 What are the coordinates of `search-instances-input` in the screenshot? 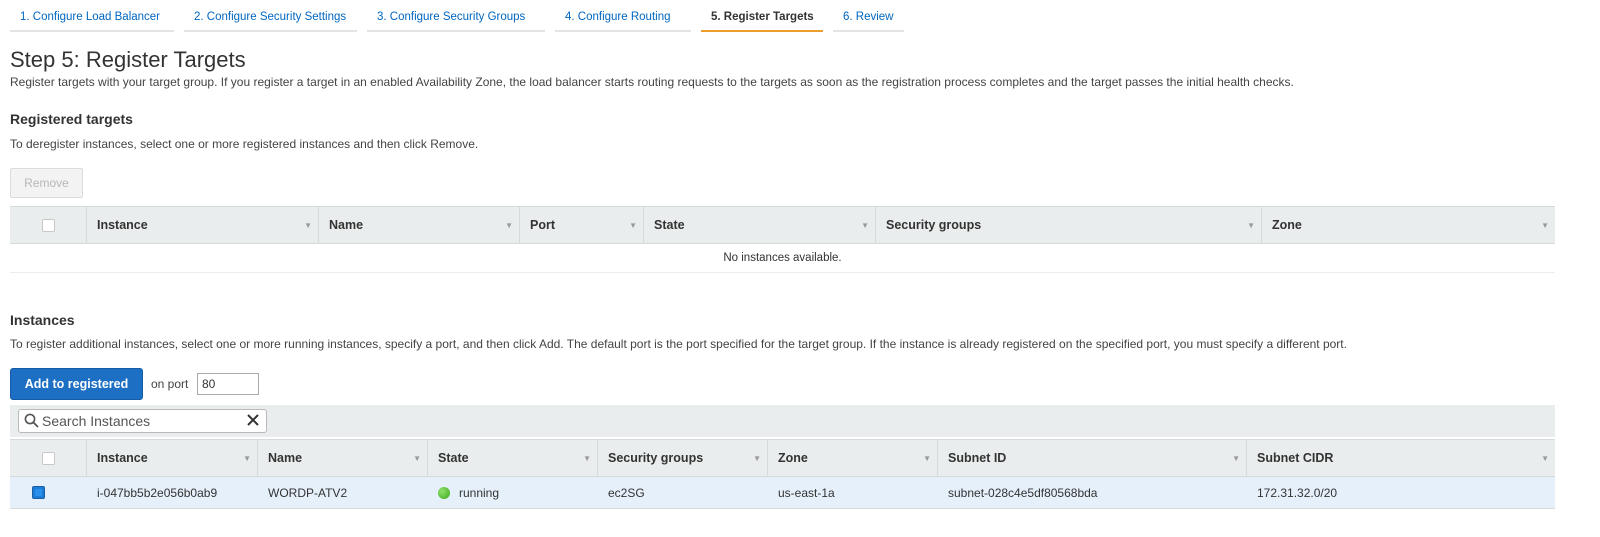 It's located at (142, 421).